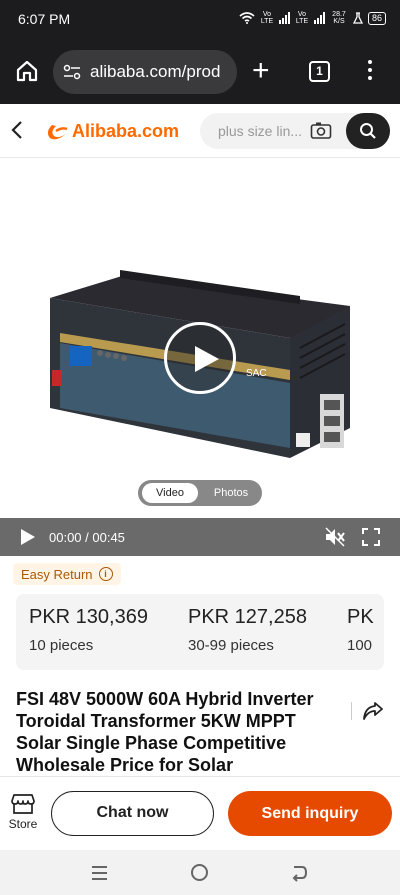  I want to click on info-icon: i, so click(105, 574).